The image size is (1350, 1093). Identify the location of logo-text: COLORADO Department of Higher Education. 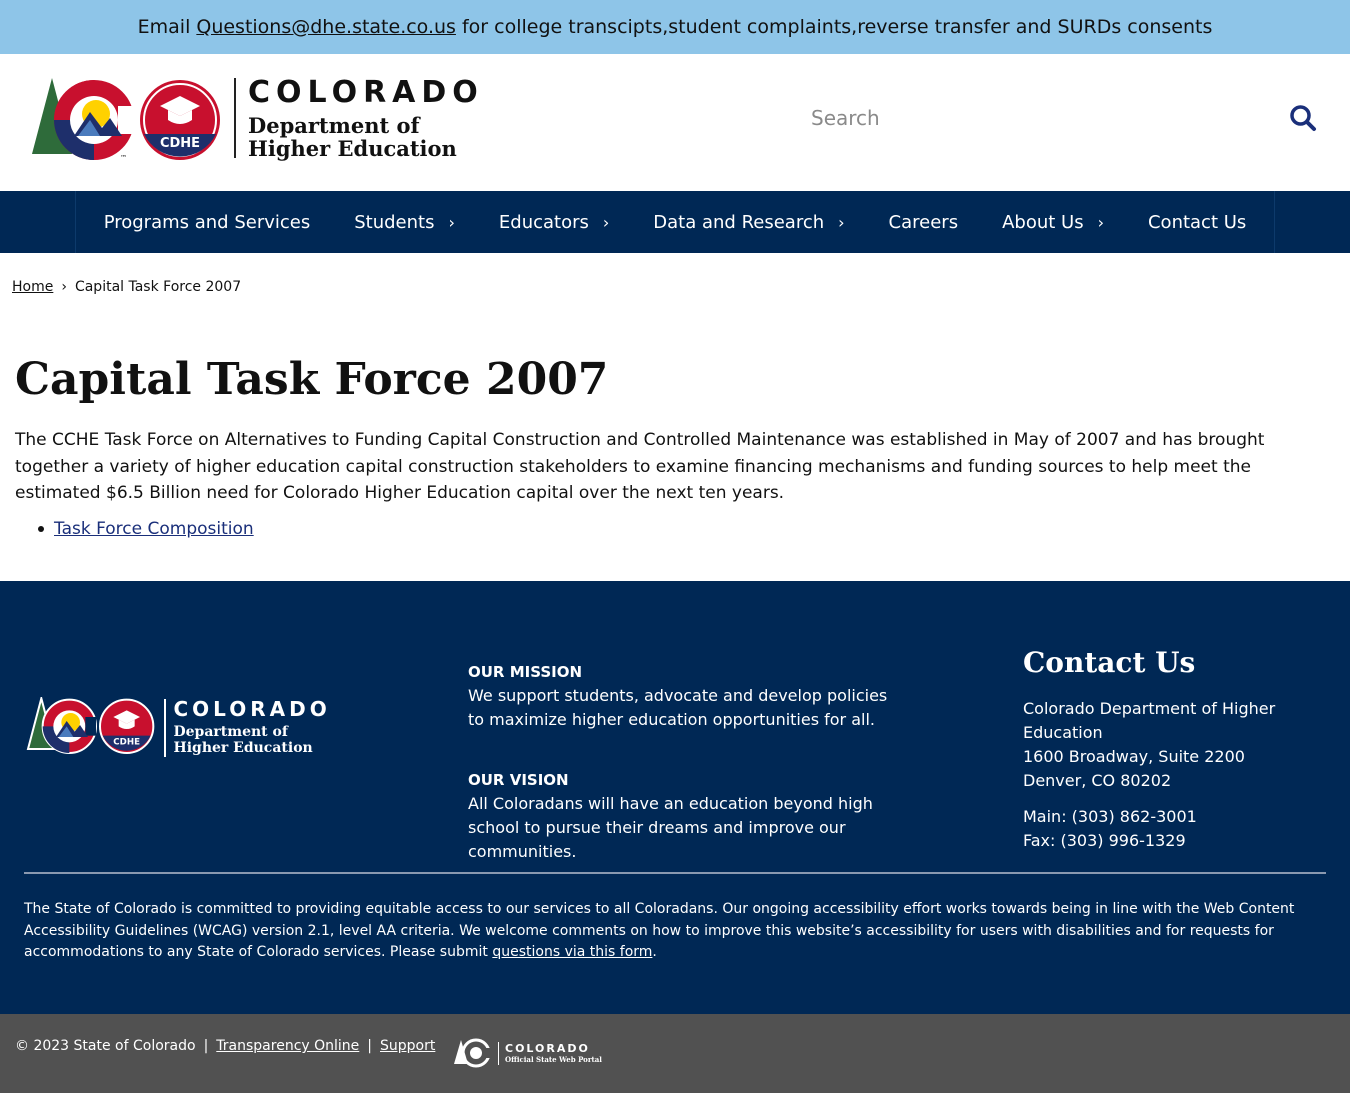
(366, 118).